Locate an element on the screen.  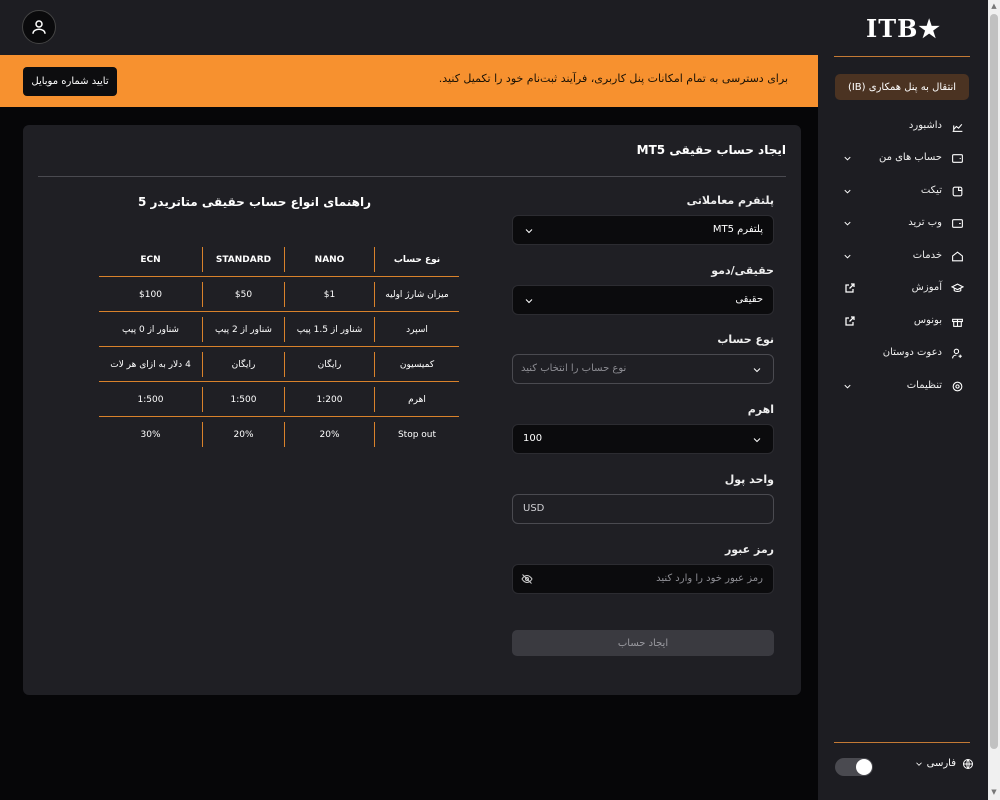
gear-icon is located at coordinates (957, 386).